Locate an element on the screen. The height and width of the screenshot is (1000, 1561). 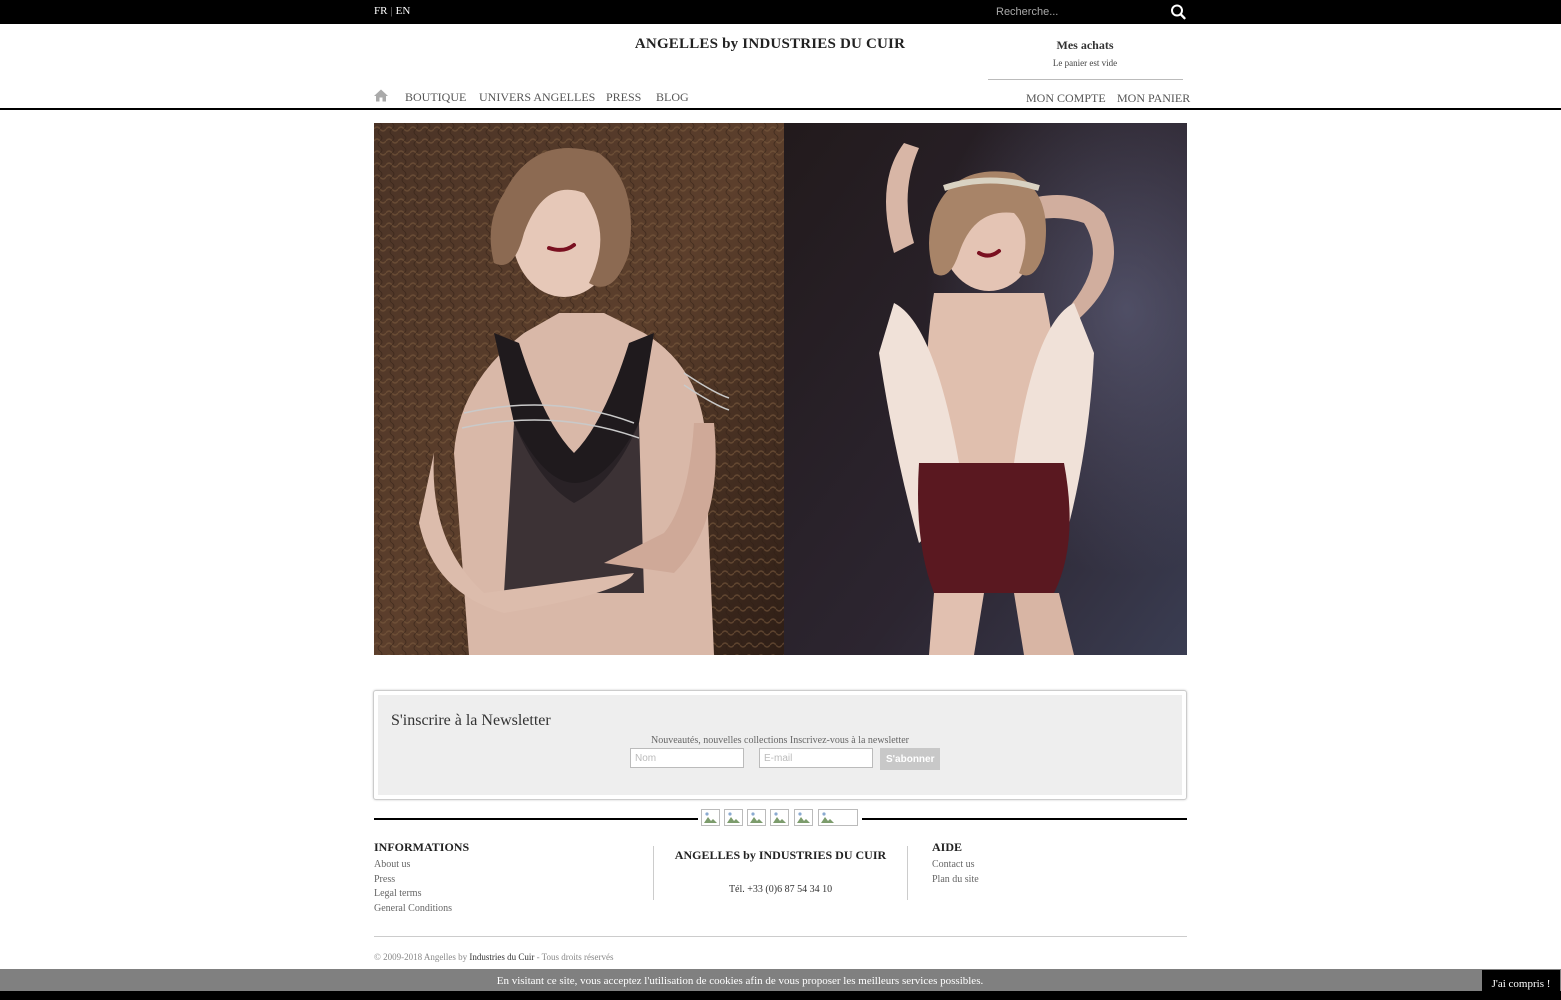
footer-brand: ANGELLES by INDUSTRIES DU CUIR is located at coordinates (780, 855).